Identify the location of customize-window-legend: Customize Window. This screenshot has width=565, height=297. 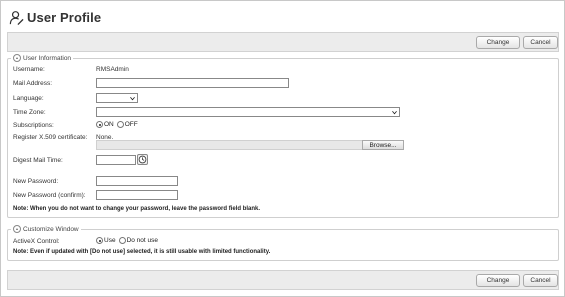
(46, 229).